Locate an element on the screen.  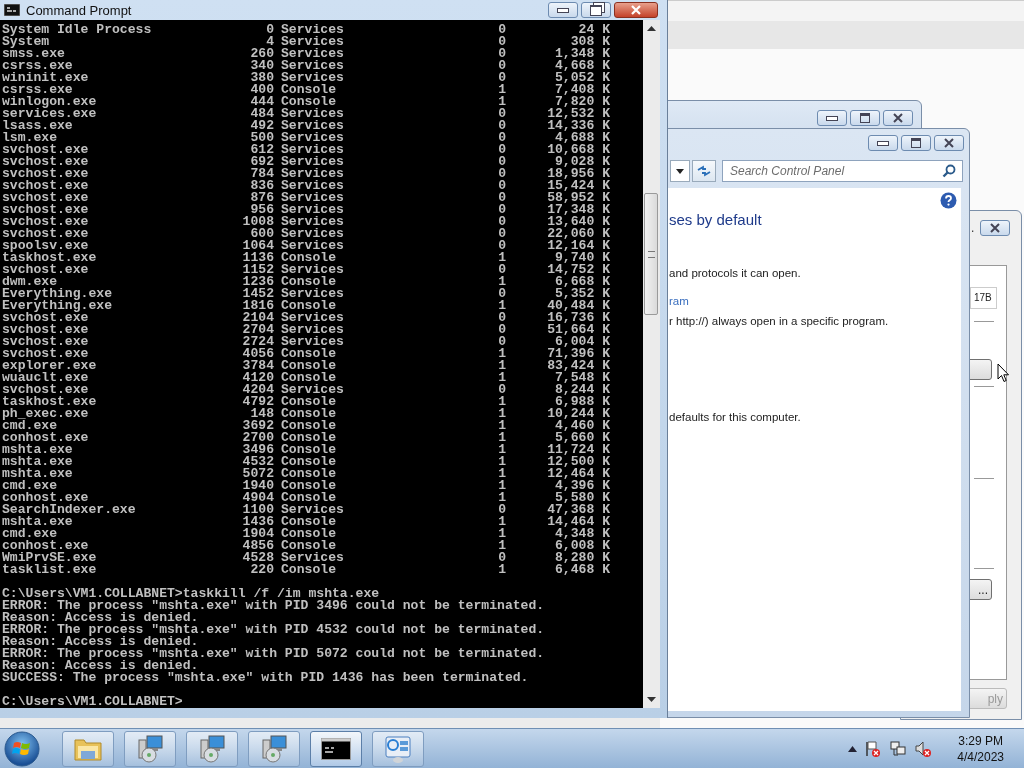
table-cell-text: Everything.exe is located at coordinates (57, 306).